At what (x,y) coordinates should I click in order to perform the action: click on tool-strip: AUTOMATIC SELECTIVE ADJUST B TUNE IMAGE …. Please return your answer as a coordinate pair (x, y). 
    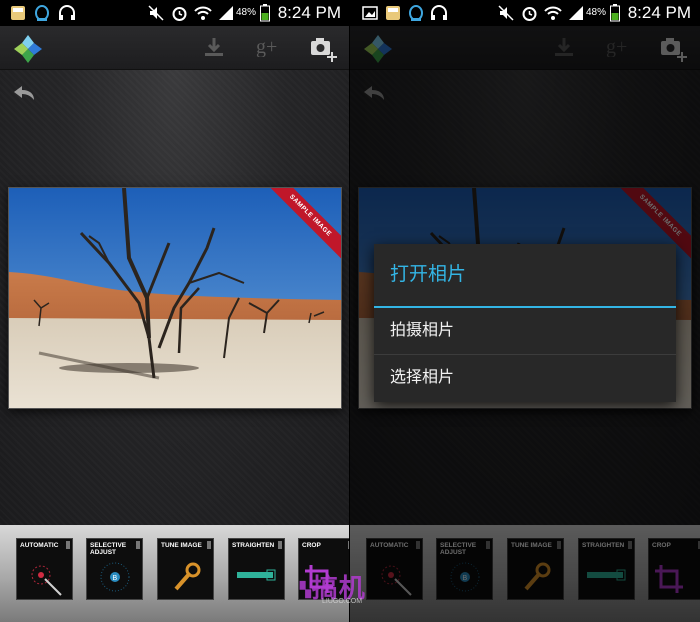
    Looking at the image, I should click on (175, 573).